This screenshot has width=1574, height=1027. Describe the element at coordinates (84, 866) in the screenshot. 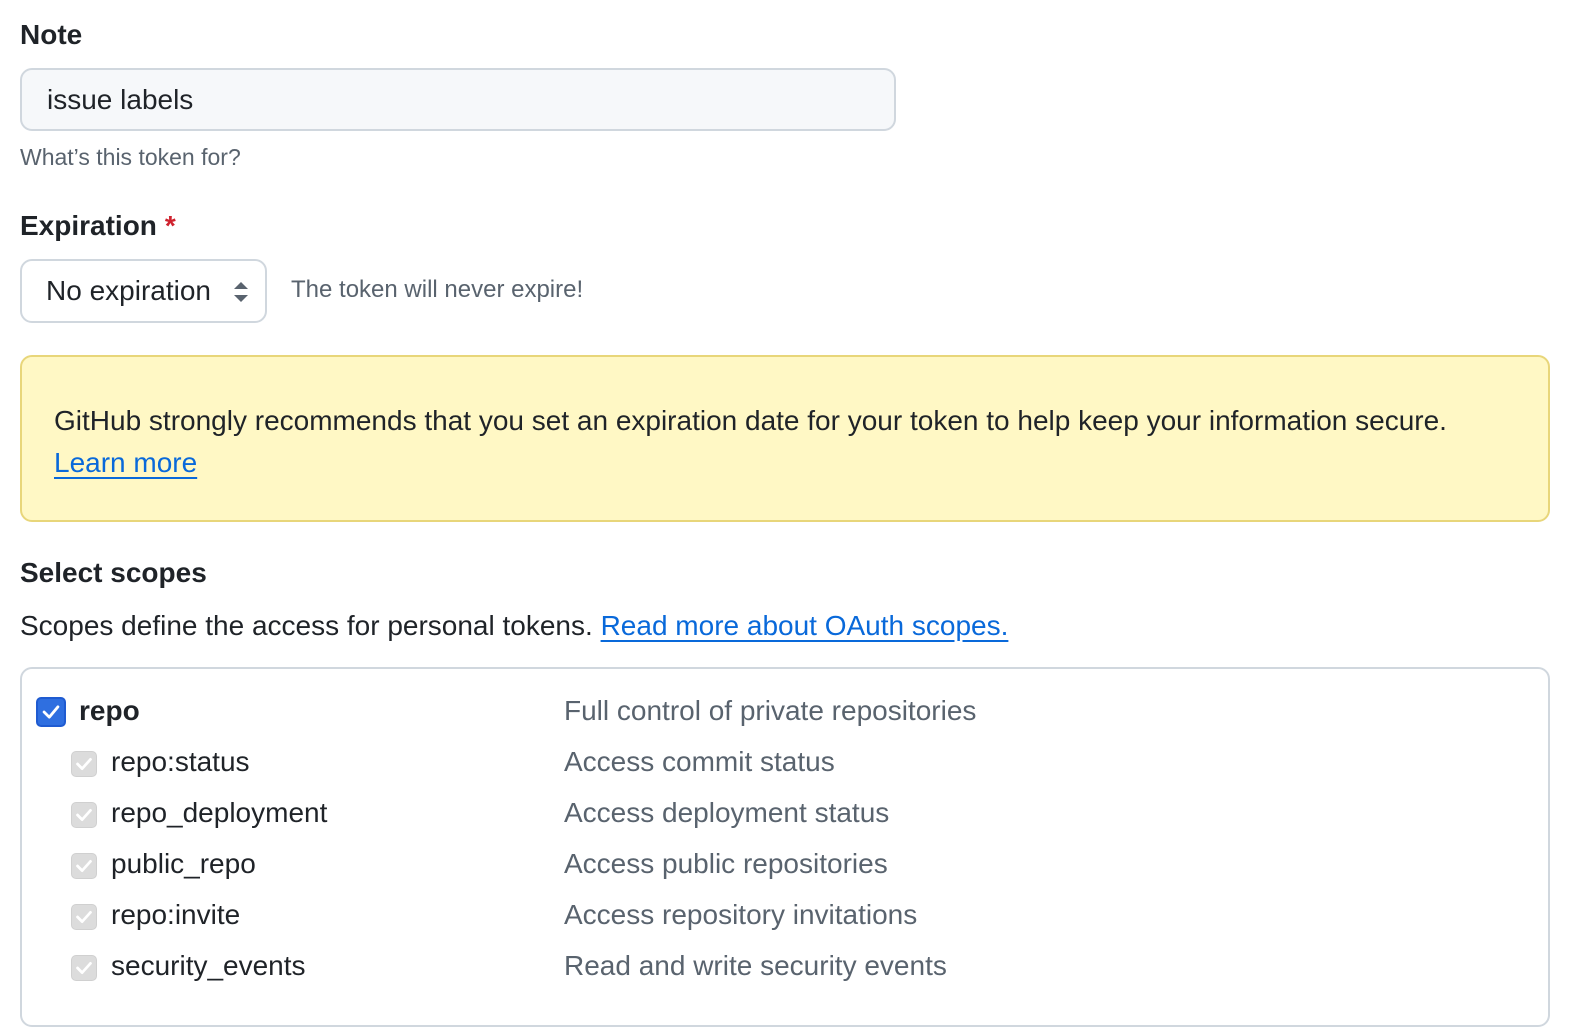

I see `scope-checkbox-public-repo` at that location.